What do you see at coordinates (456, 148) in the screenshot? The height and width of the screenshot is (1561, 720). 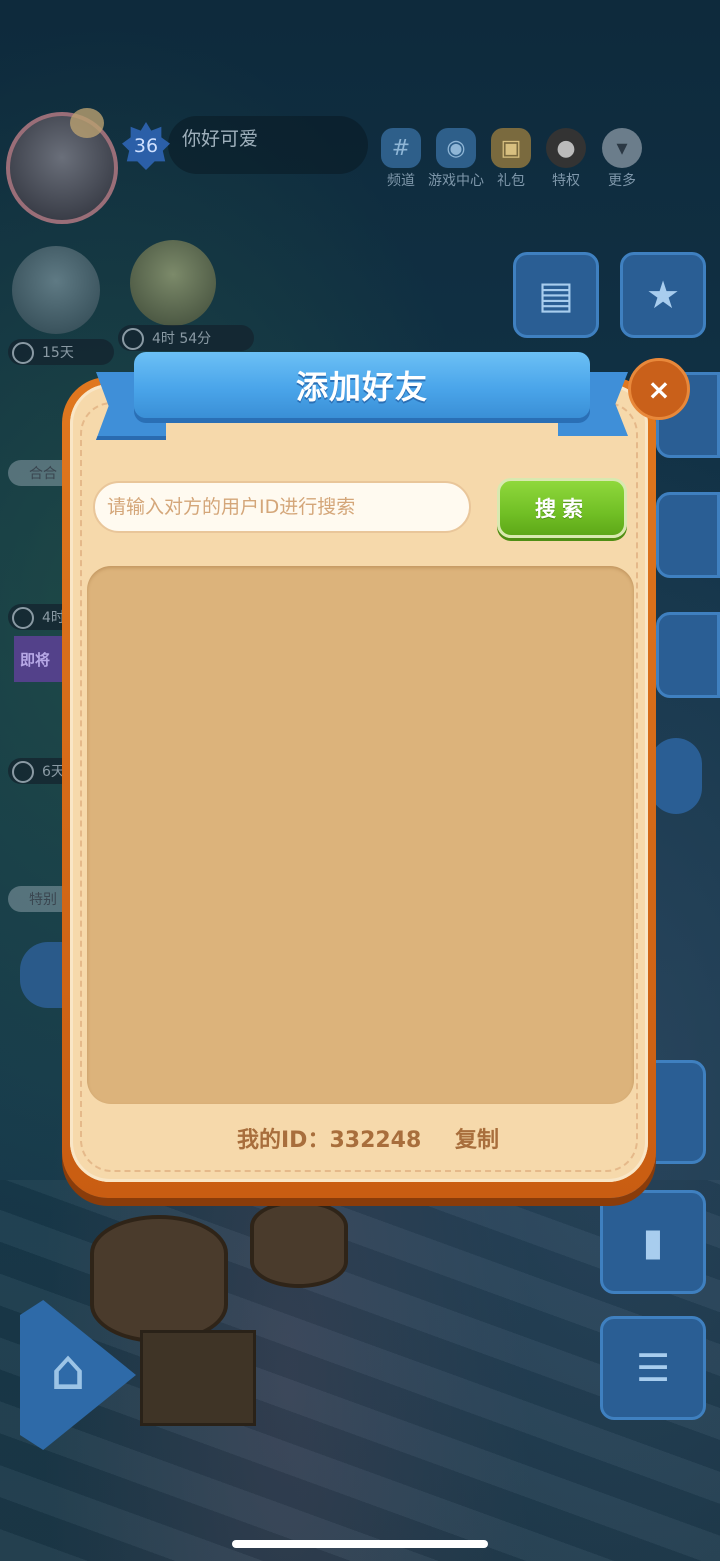 I see `gamepad-icon: ◉` at bounding box center [456, 148].